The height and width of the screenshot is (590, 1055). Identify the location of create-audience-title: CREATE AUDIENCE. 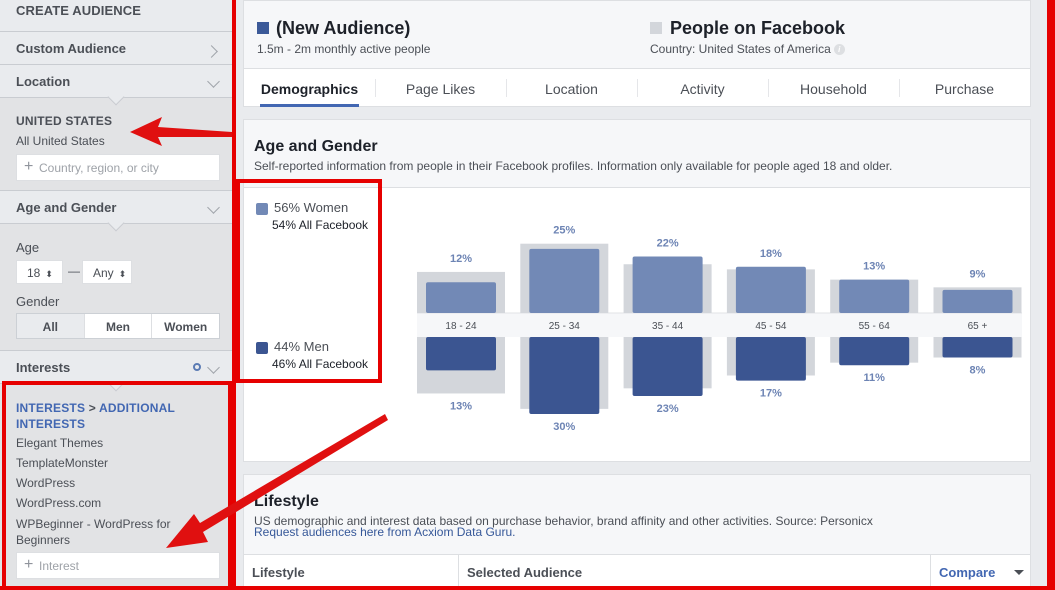
(79, 10).